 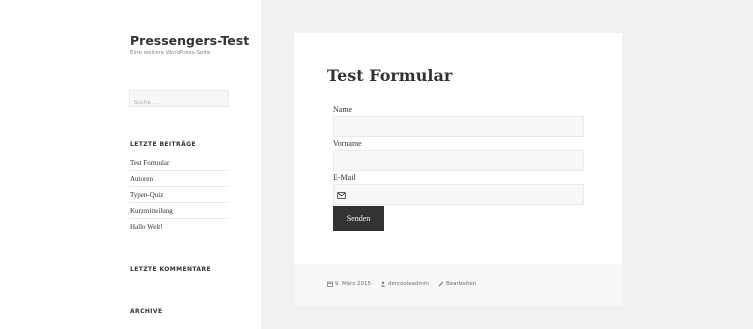 I want to click on site-title: Pressengers-Test, so click(x=189, y=40).